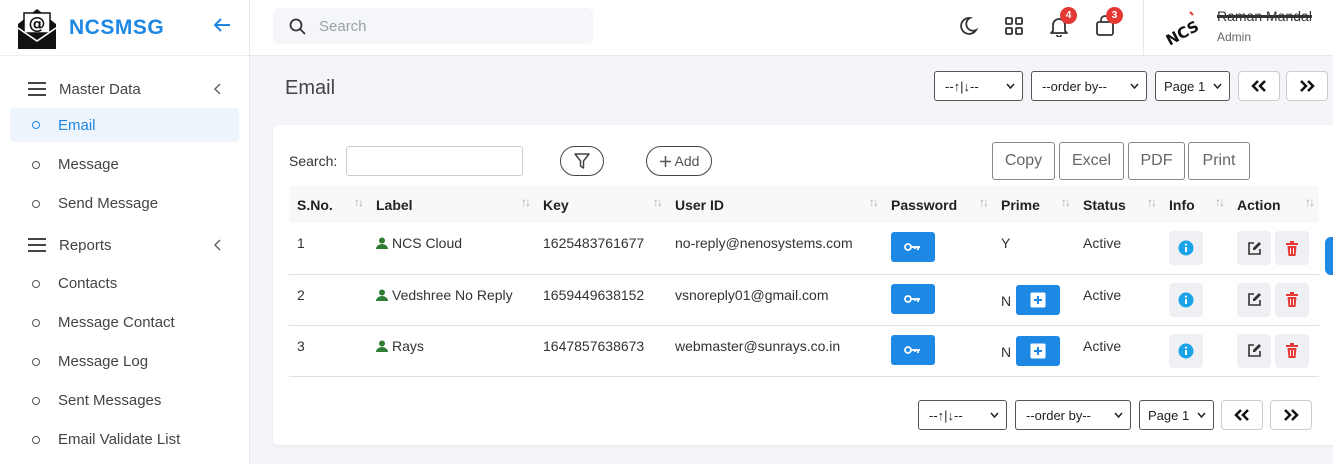 This screenshot has height=464, width=1333. Describe the element at coordinates (85, 245) in the screenshot. I see `nav-section-label: Reports` at that location.